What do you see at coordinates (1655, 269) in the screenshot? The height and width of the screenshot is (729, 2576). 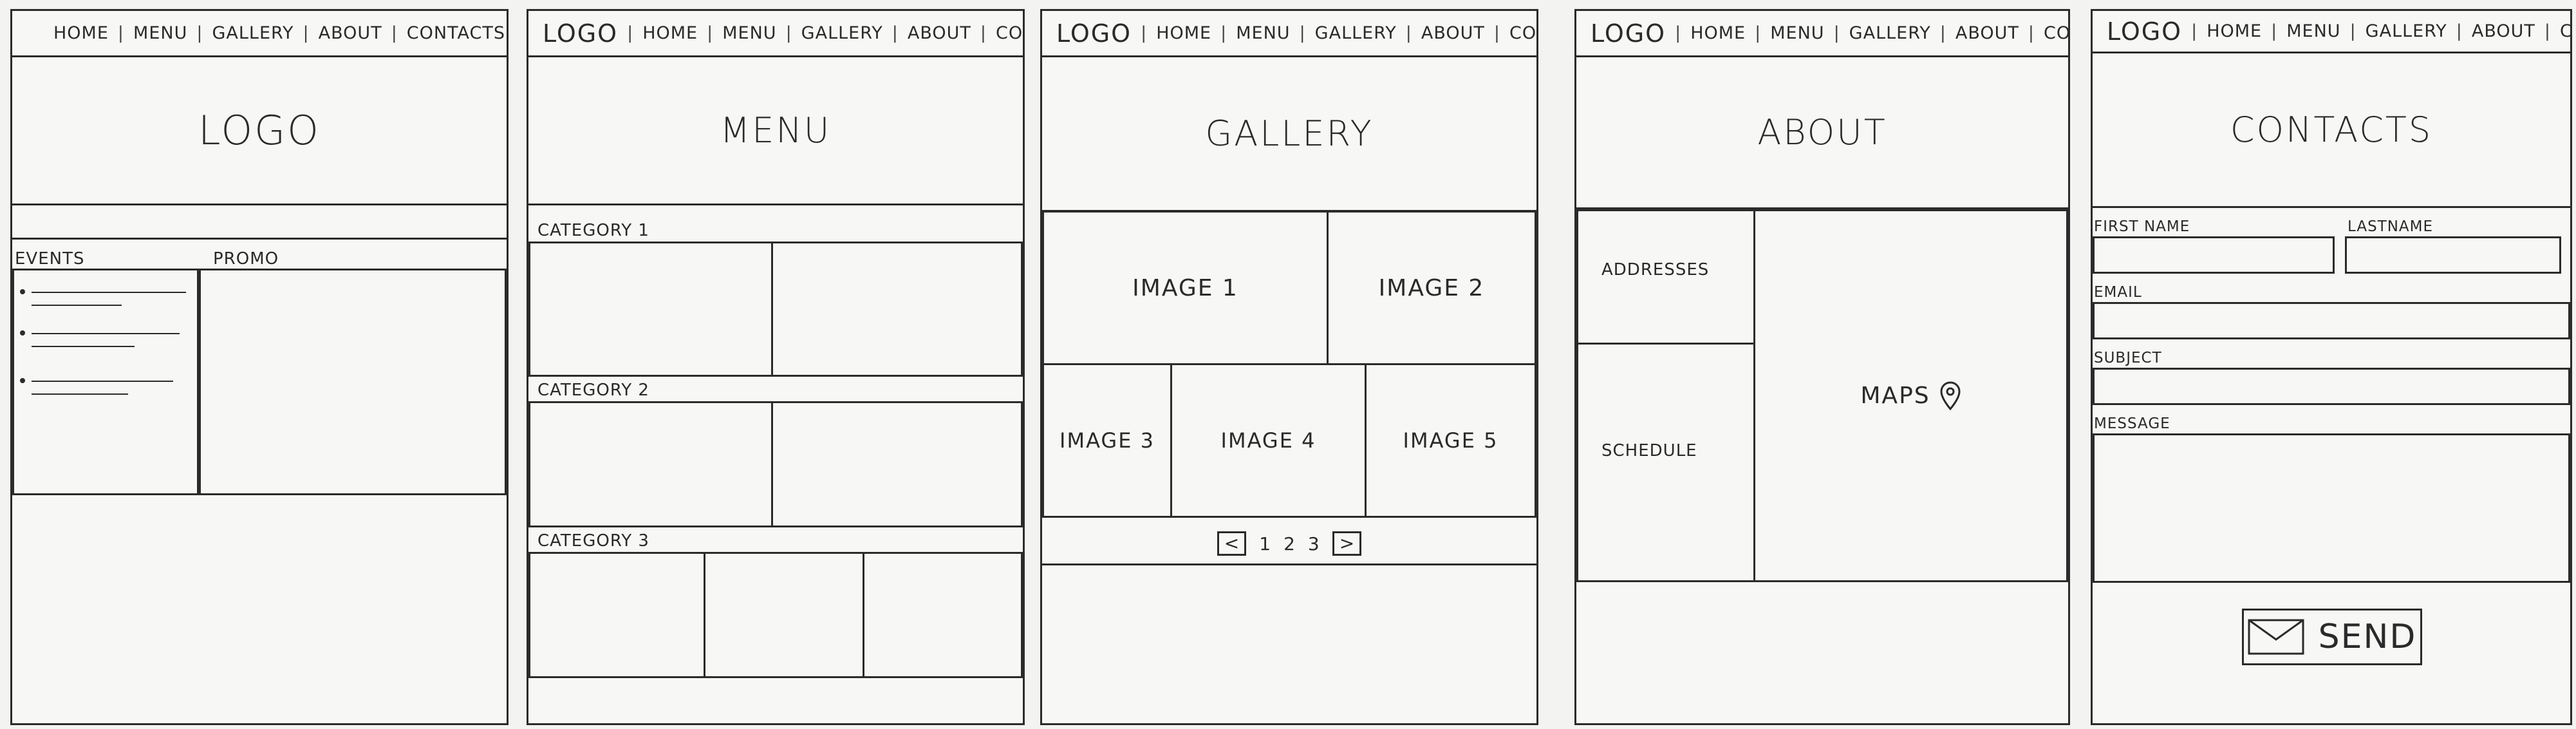 I see `addresses-label: ADDRESSES` at bounding box center [1655, 269].